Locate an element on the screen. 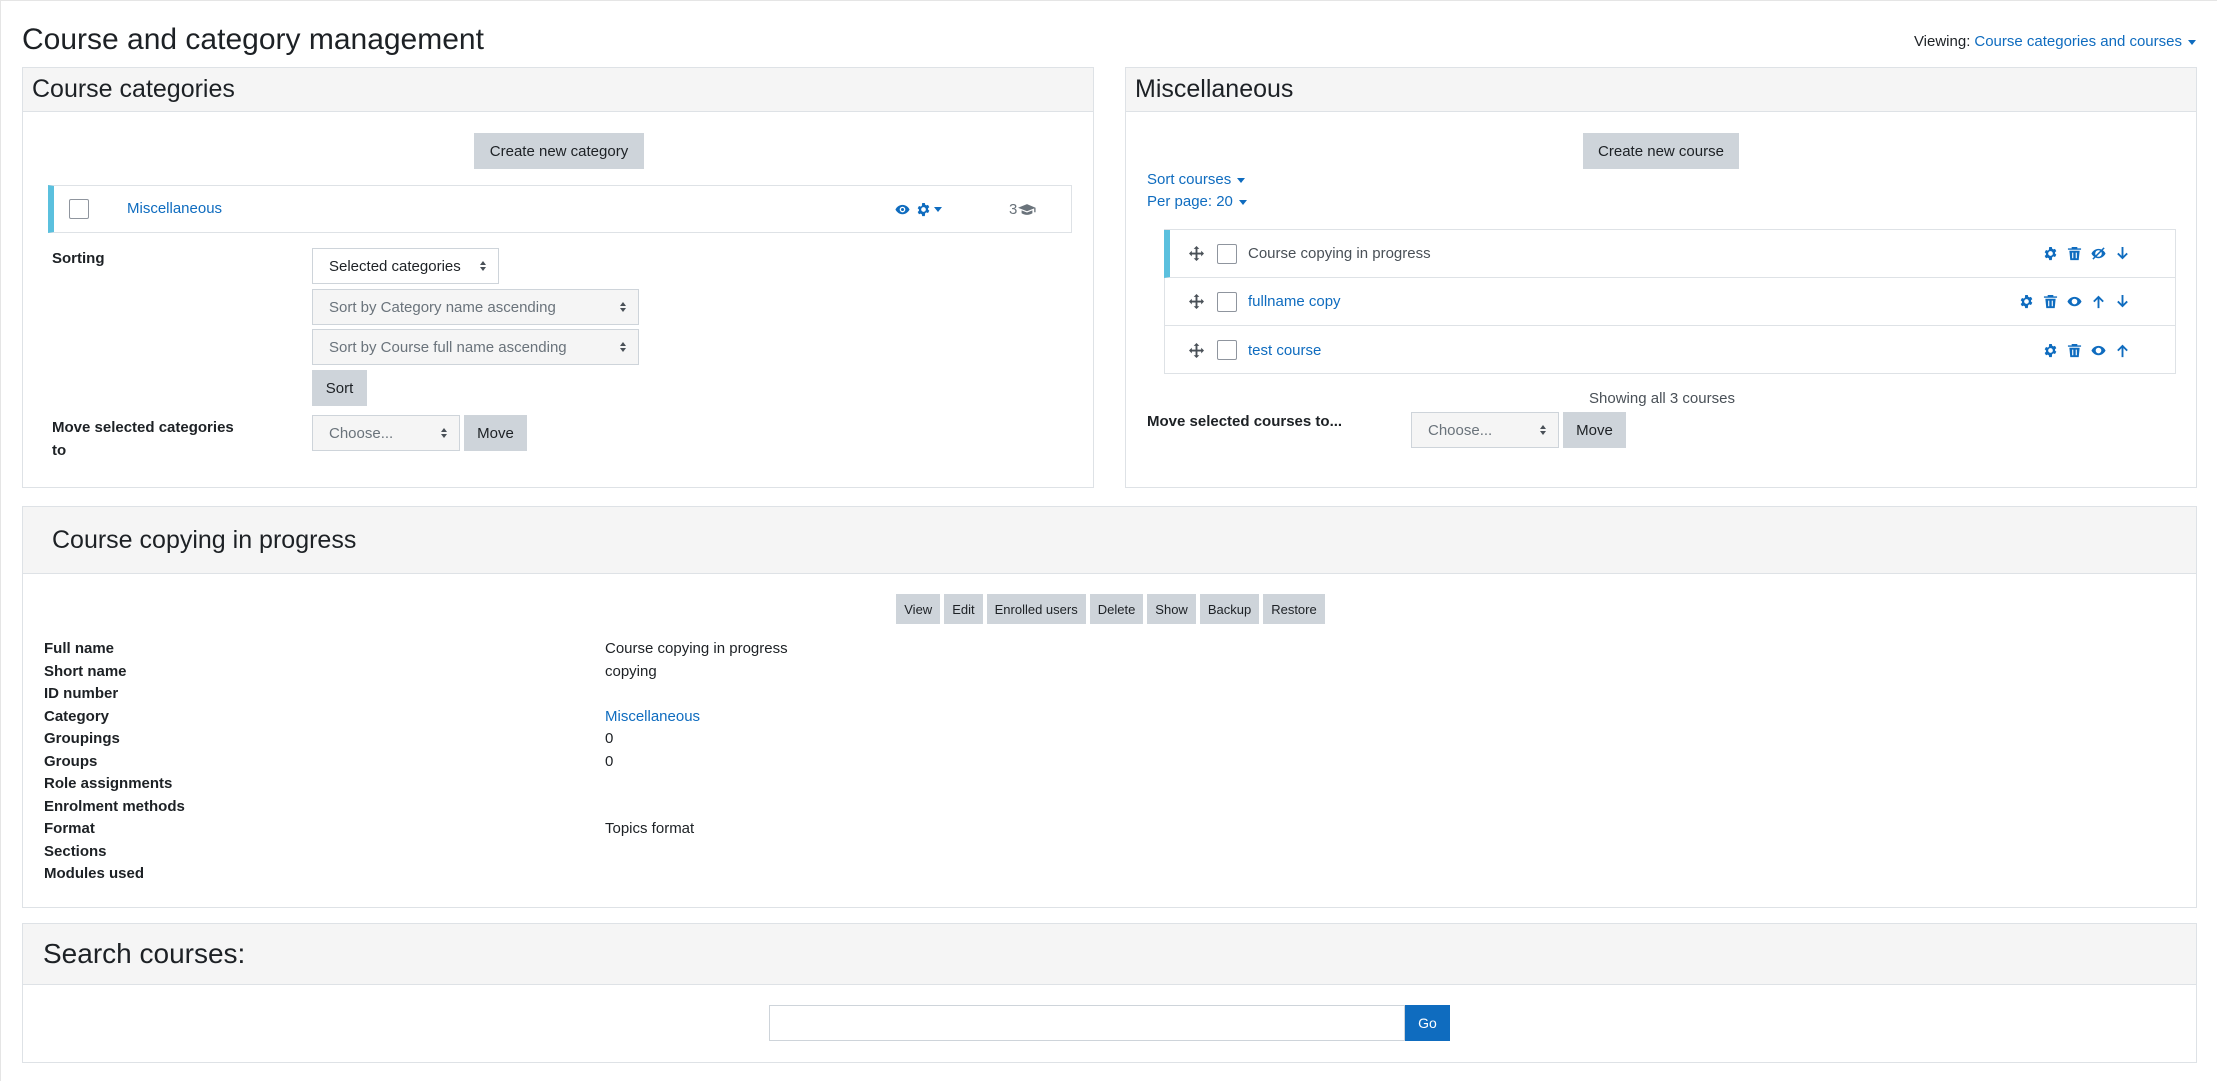 The image size is (2217, 1081). move-categories-label: Move selected categories to is located at coordinates (143, 439).